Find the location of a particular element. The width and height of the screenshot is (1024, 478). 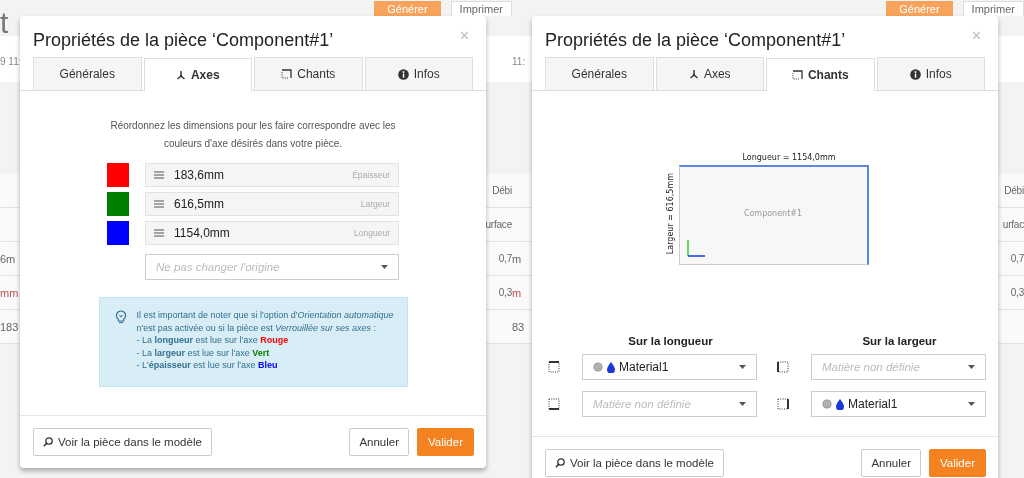

column-heading: Sur la largeur is located at coordinates (899, 341).